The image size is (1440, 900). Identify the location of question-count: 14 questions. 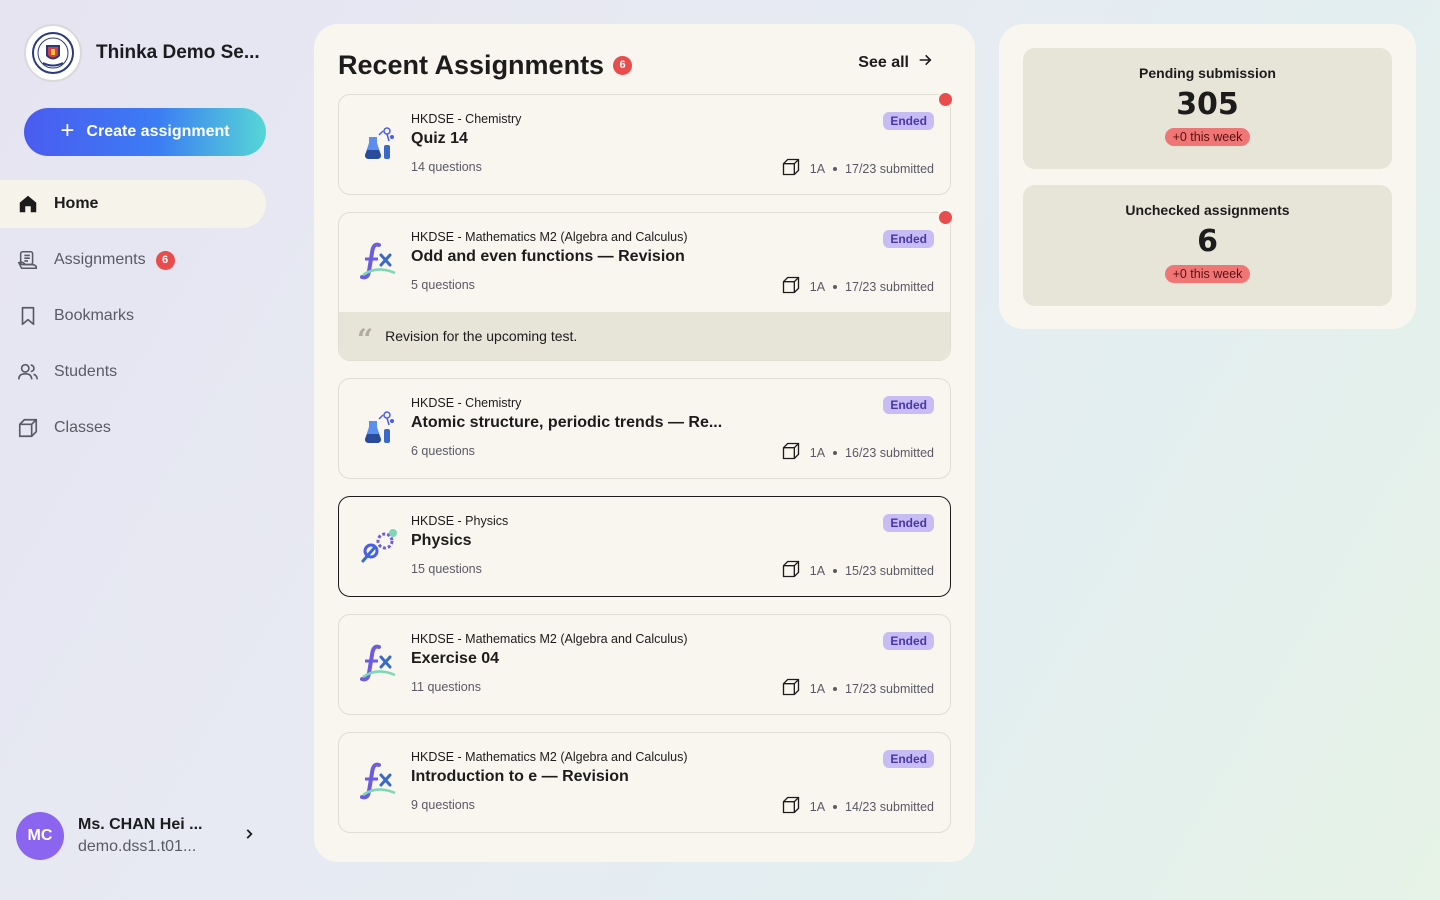
(446, 167).